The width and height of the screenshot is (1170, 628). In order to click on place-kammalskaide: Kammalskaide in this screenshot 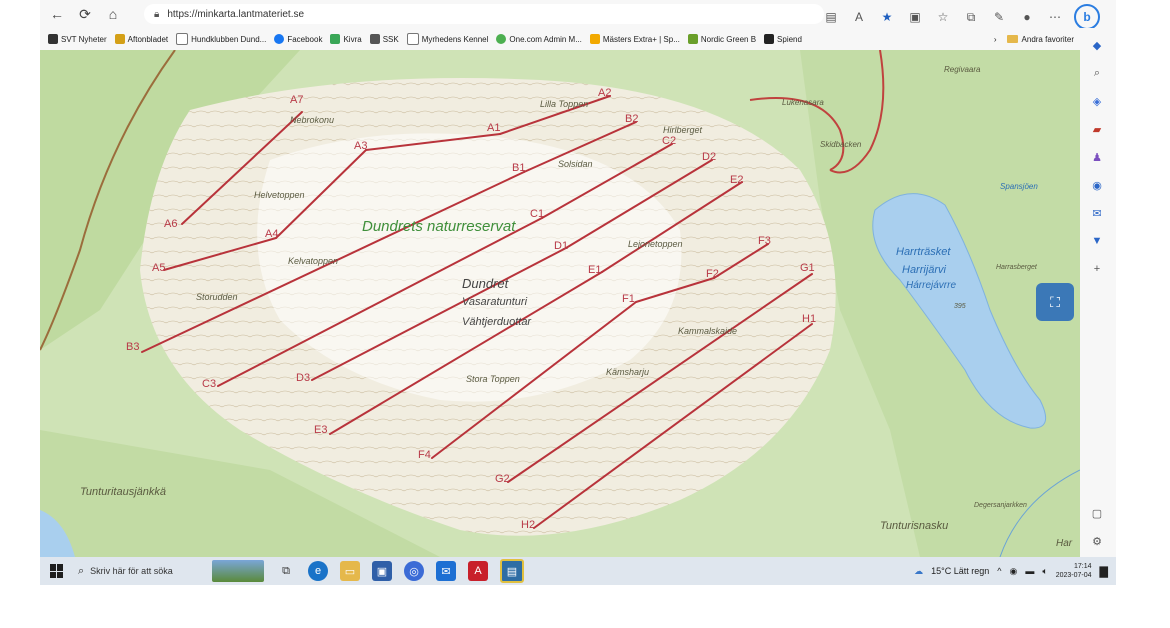, I will do `click(708, 331)`.